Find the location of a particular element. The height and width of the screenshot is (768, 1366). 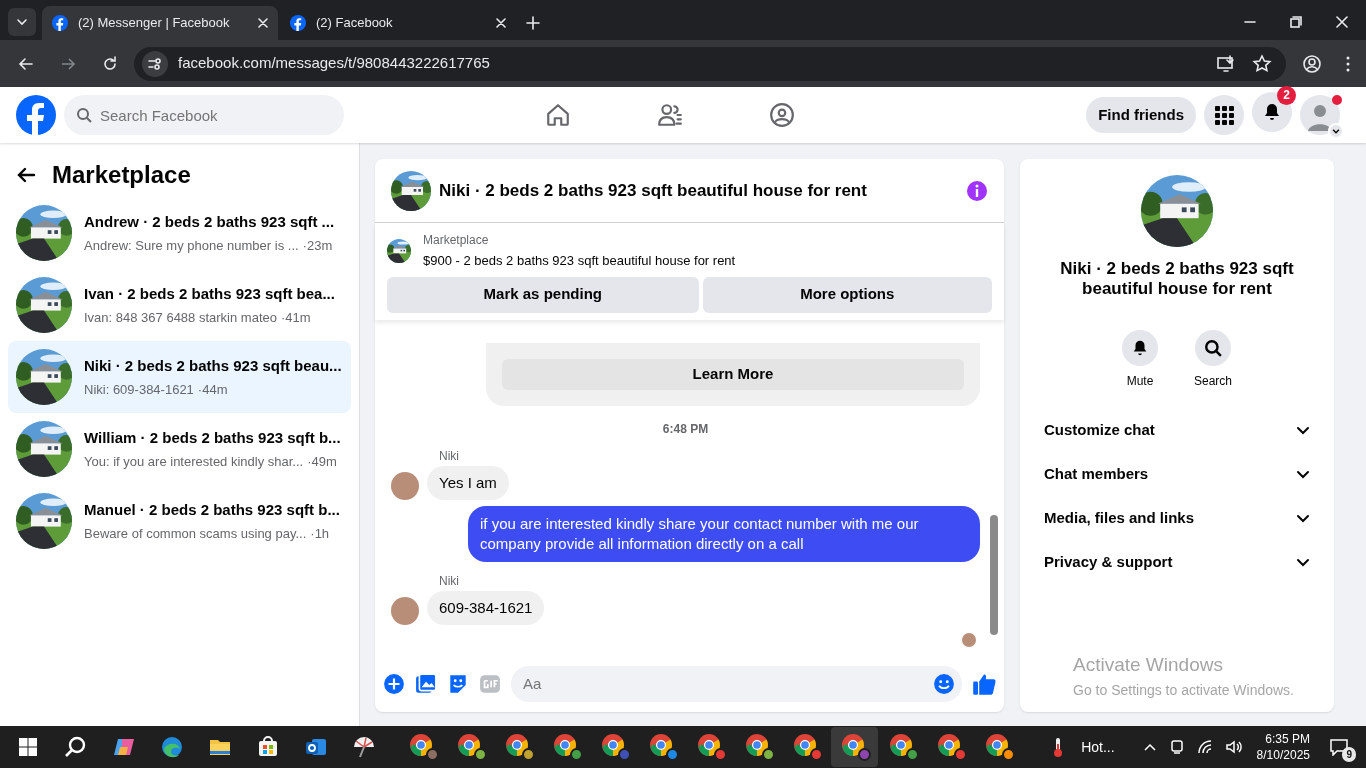

tab-list-button is located at coordinates (22, 22).